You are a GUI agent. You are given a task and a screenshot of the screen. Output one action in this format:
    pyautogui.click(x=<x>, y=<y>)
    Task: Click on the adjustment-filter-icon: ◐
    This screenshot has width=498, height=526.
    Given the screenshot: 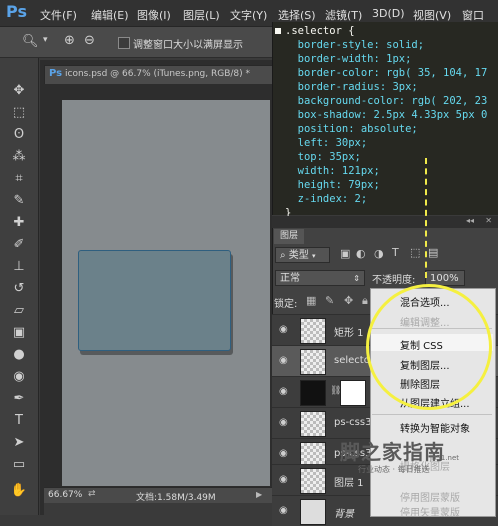 What is the action you would take?
    pyautogui.click(x=361, y=253)
    